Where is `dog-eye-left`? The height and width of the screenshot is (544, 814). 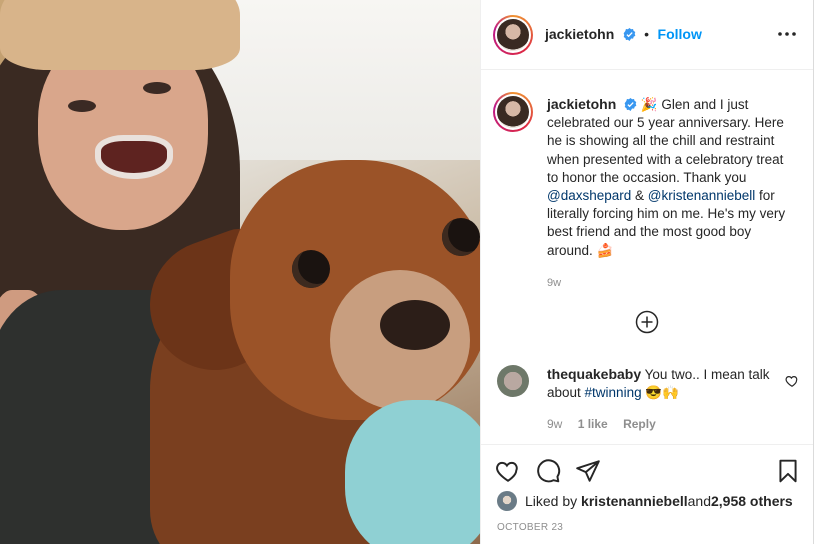
dog-eye-left is located at coordinates (311, 269).